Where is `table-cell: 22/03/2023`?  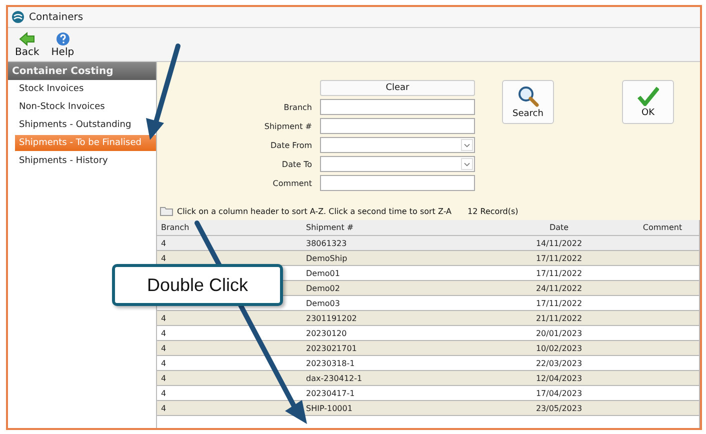 table-cell: 22/03/2023 is located at coordinates (559, 363).